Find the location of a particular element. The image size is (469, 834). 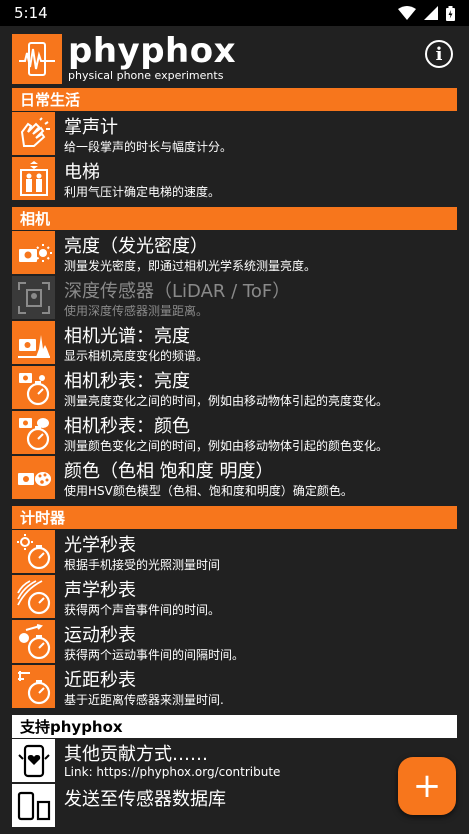

item-title: 电梯 is located at coordinates (82, 172).